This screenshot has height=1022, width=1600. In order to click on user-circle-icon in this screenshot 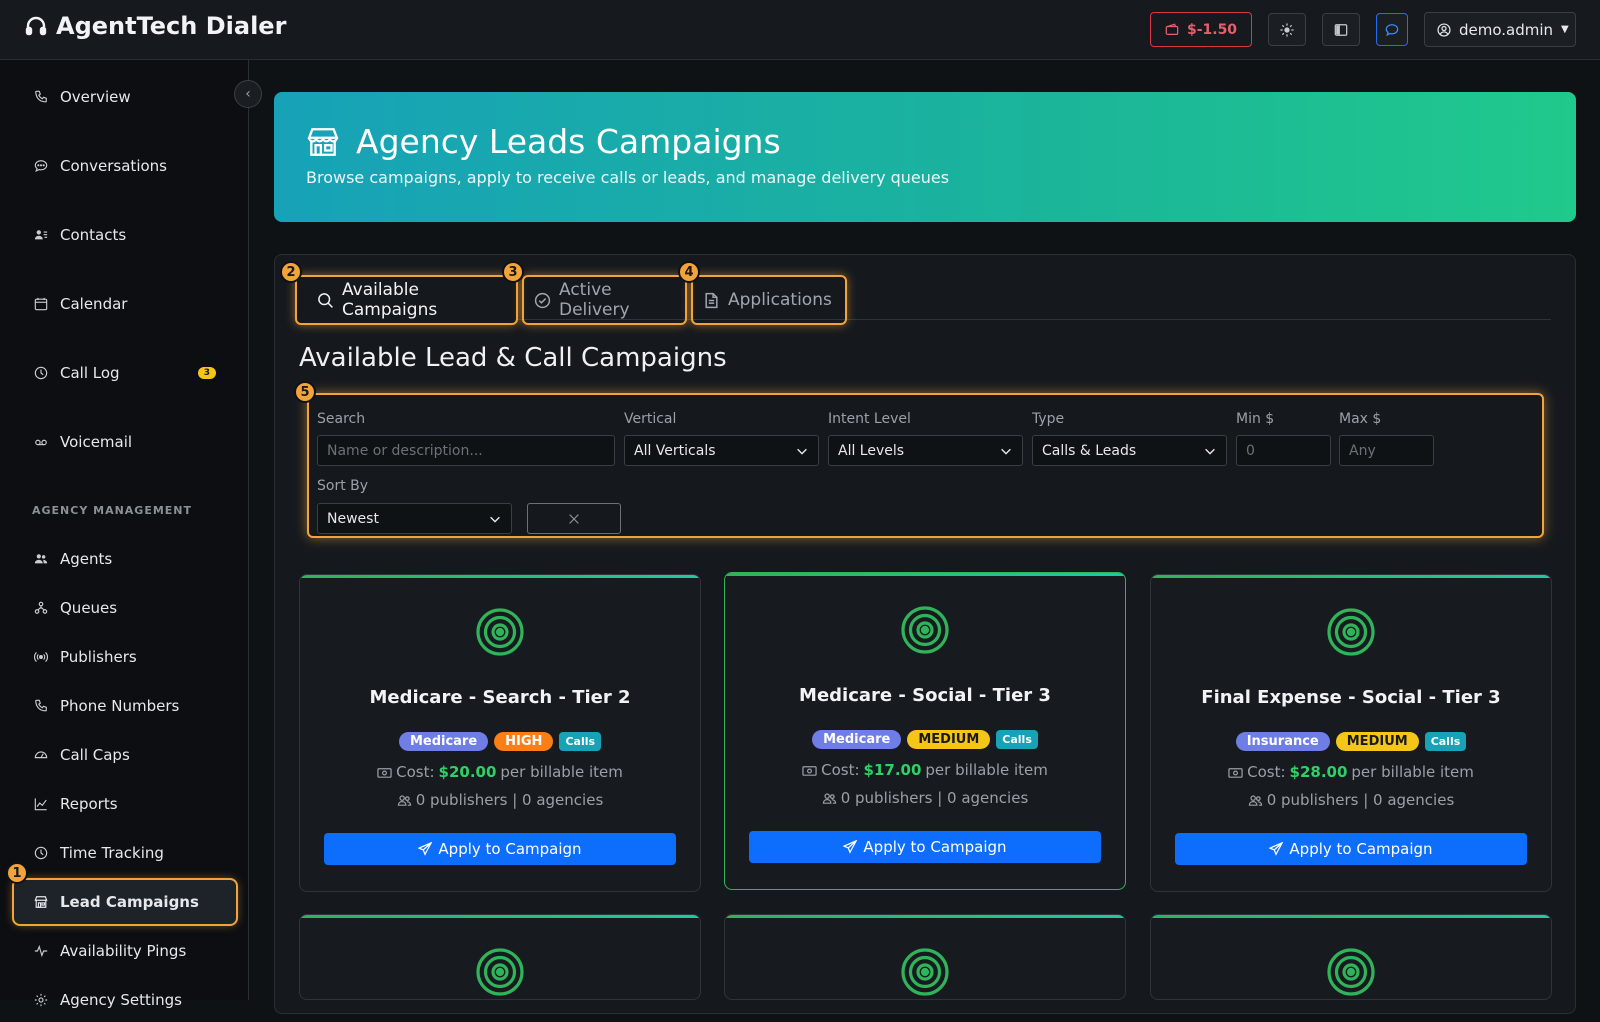, I will do `click(1444, 29)`.